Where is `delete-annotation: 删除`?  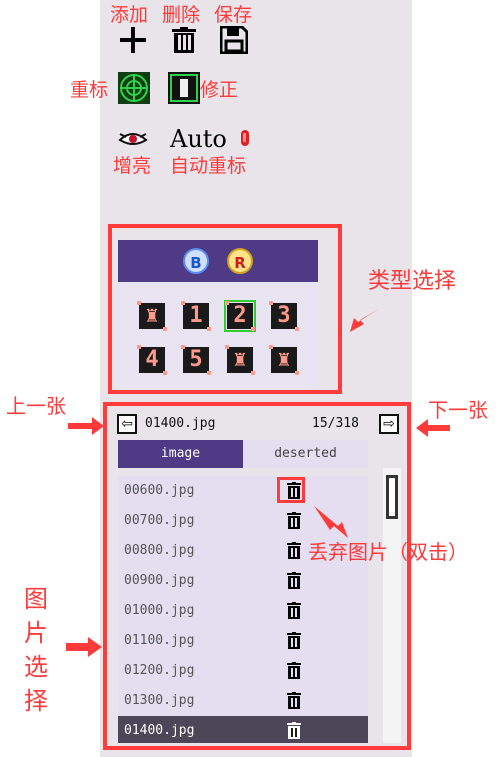 delete-annotation: 删除 is located at coordinates (181, 15).